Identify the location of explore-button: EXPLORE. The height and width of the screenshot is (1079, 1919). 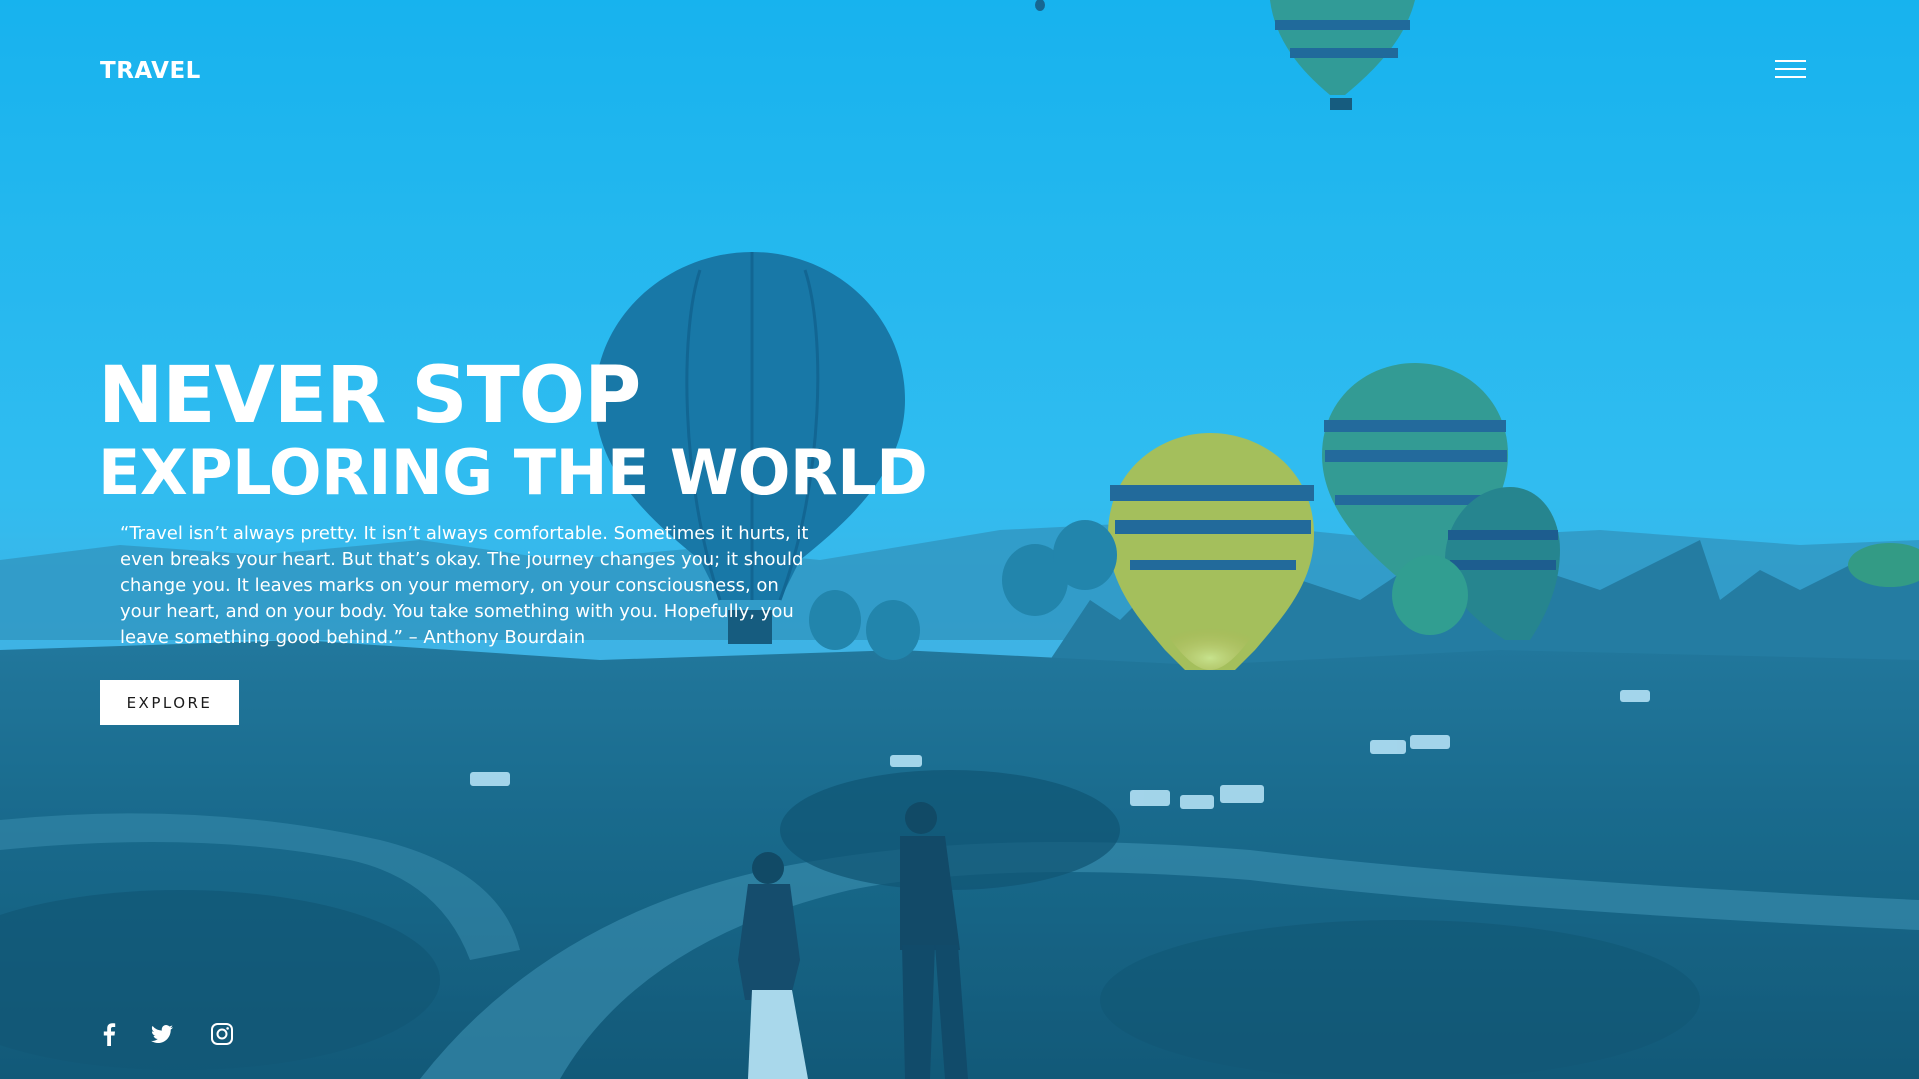
(169, 702).